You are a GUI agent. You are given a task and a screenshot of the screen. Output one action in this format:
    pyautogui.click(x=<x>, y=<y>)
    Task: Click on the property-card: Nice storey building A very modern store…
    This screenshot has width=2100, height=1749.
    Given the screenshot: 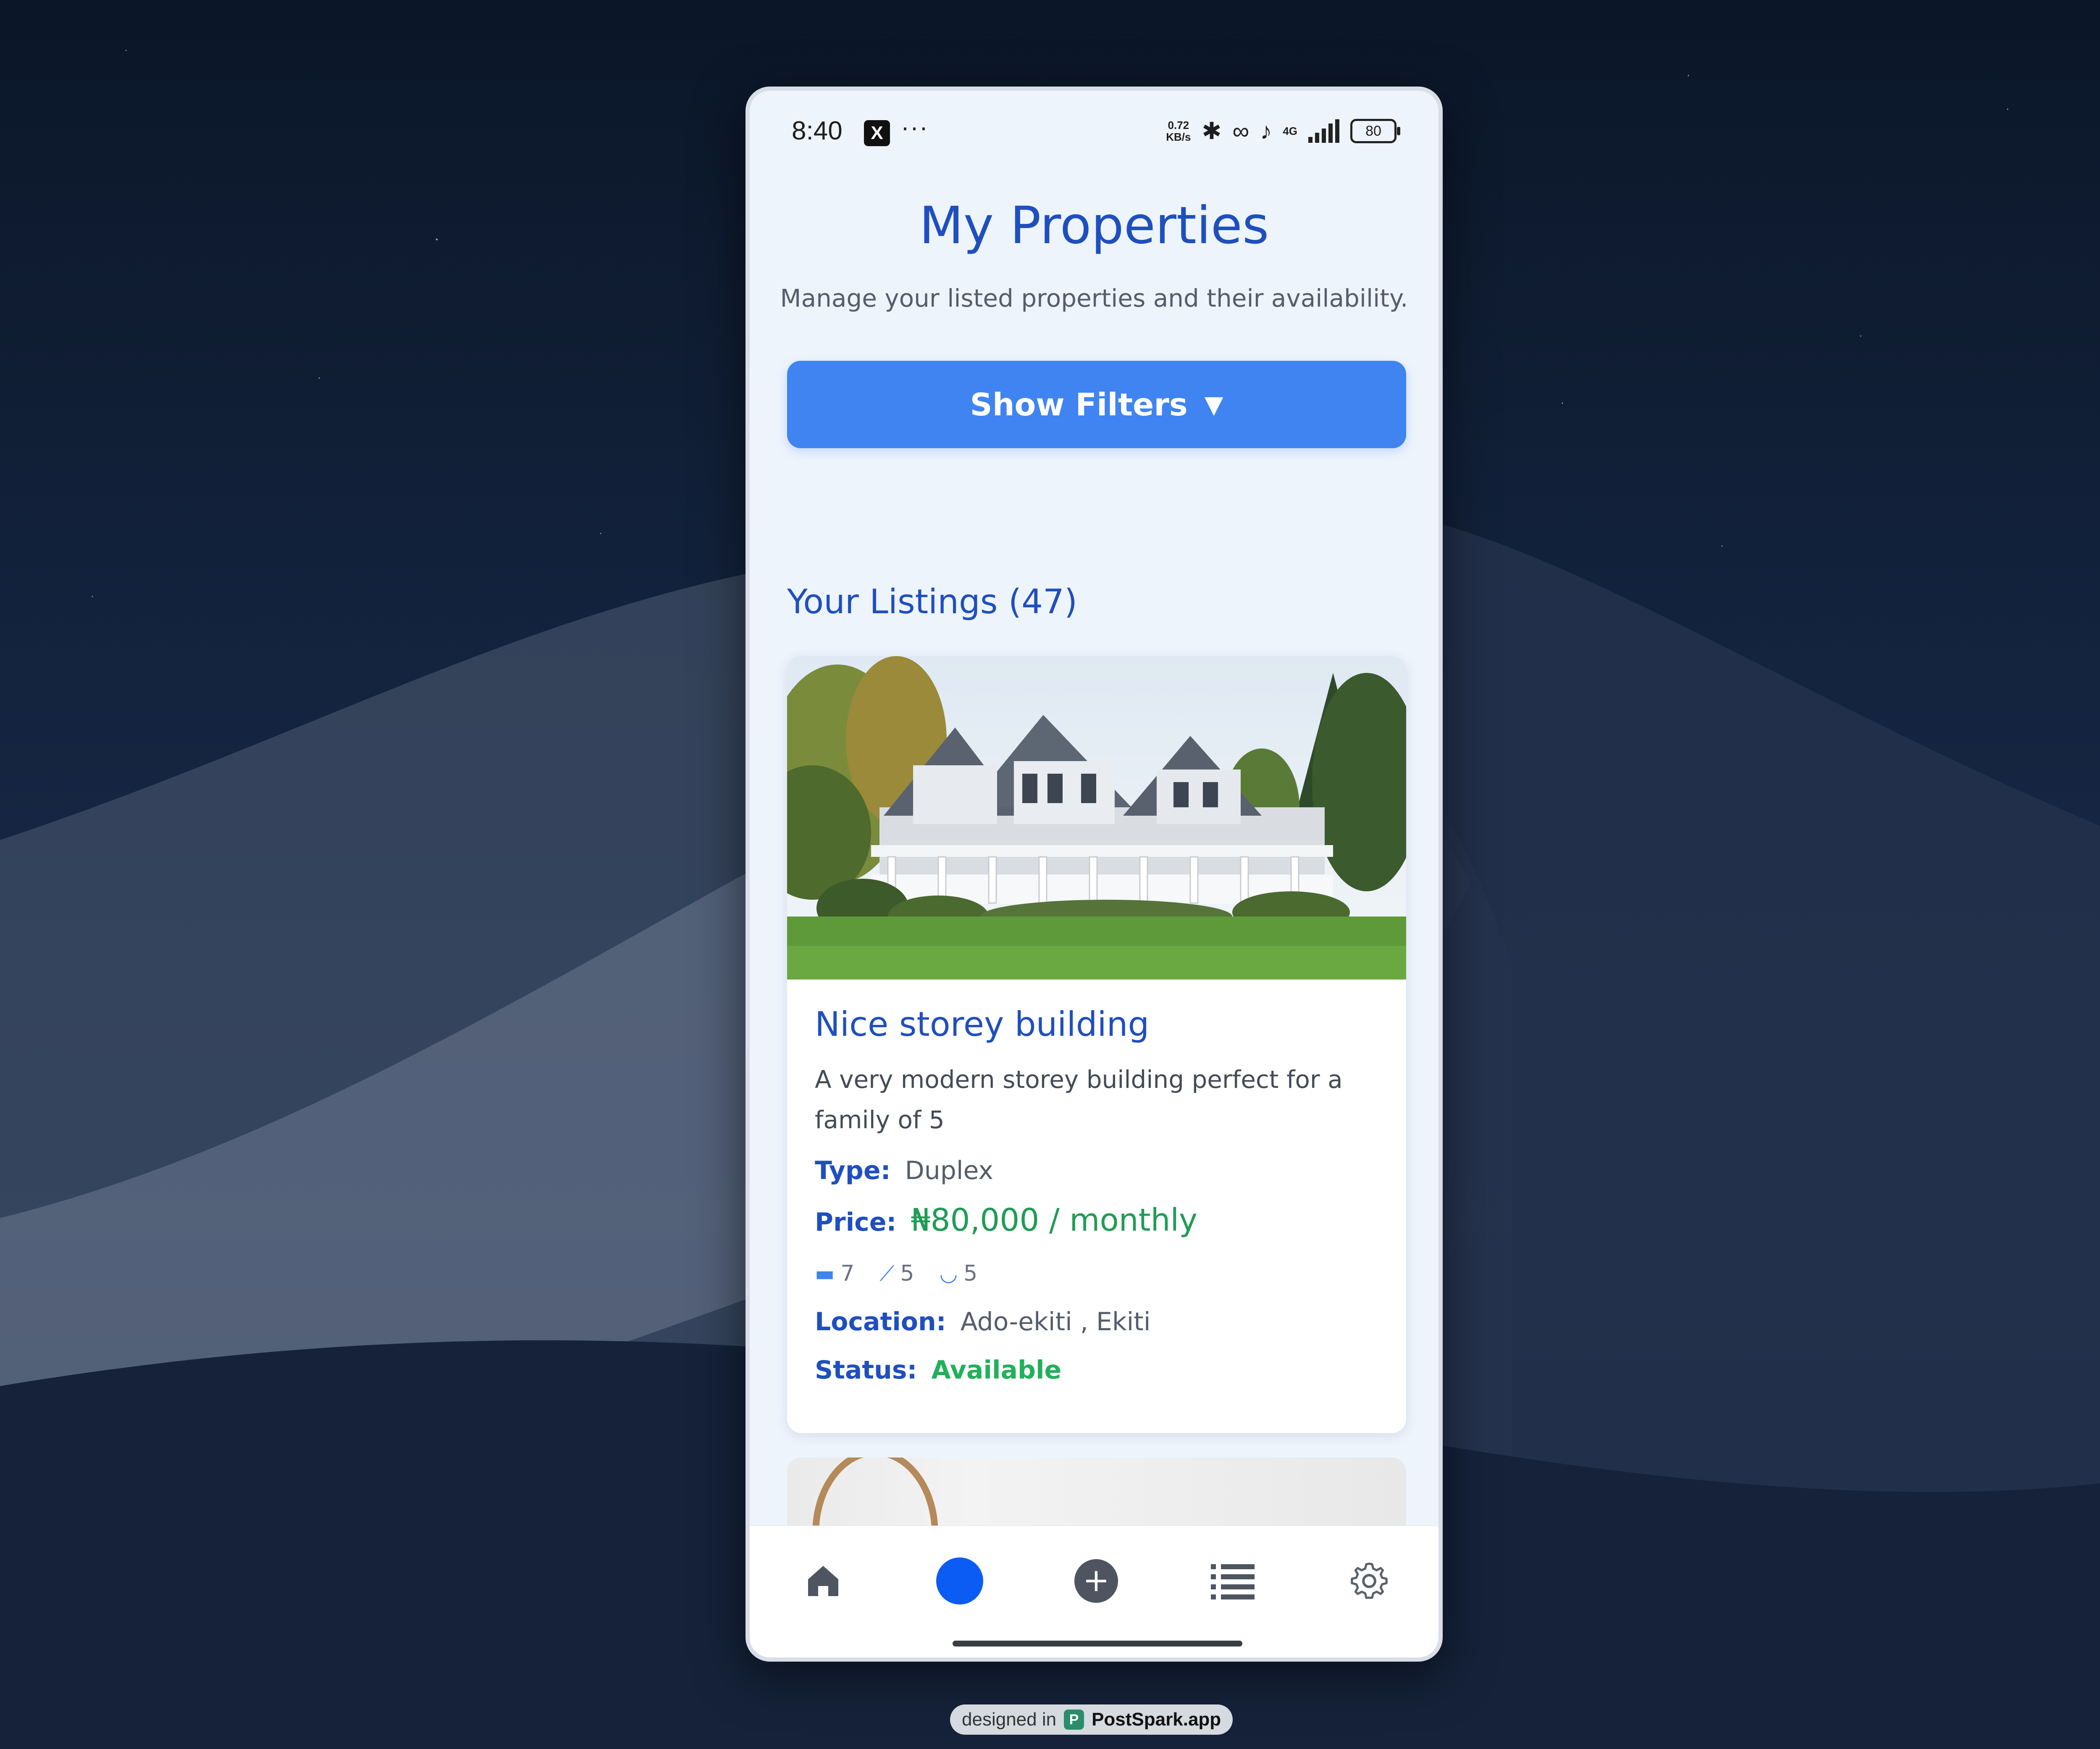 What is the action you would take?
    pyautogui.click(x=1096, y=1044)
    